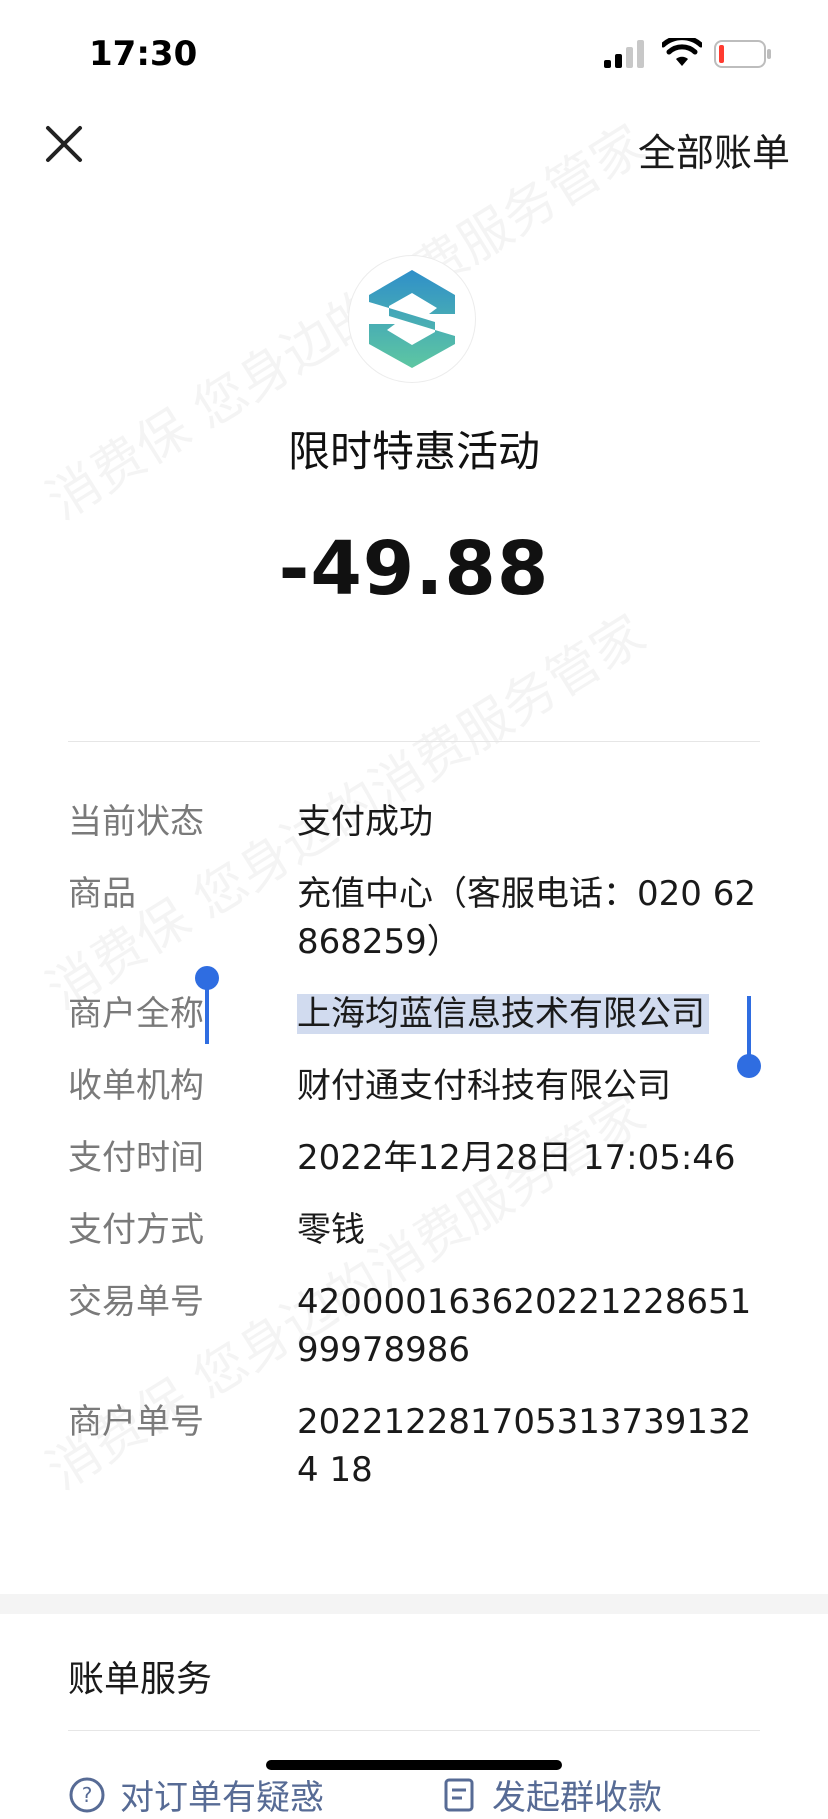 Image resolution: width=828 pixels, height=1819 pixels. I want to click on detail-value: 零钱, so click(331, 1230).